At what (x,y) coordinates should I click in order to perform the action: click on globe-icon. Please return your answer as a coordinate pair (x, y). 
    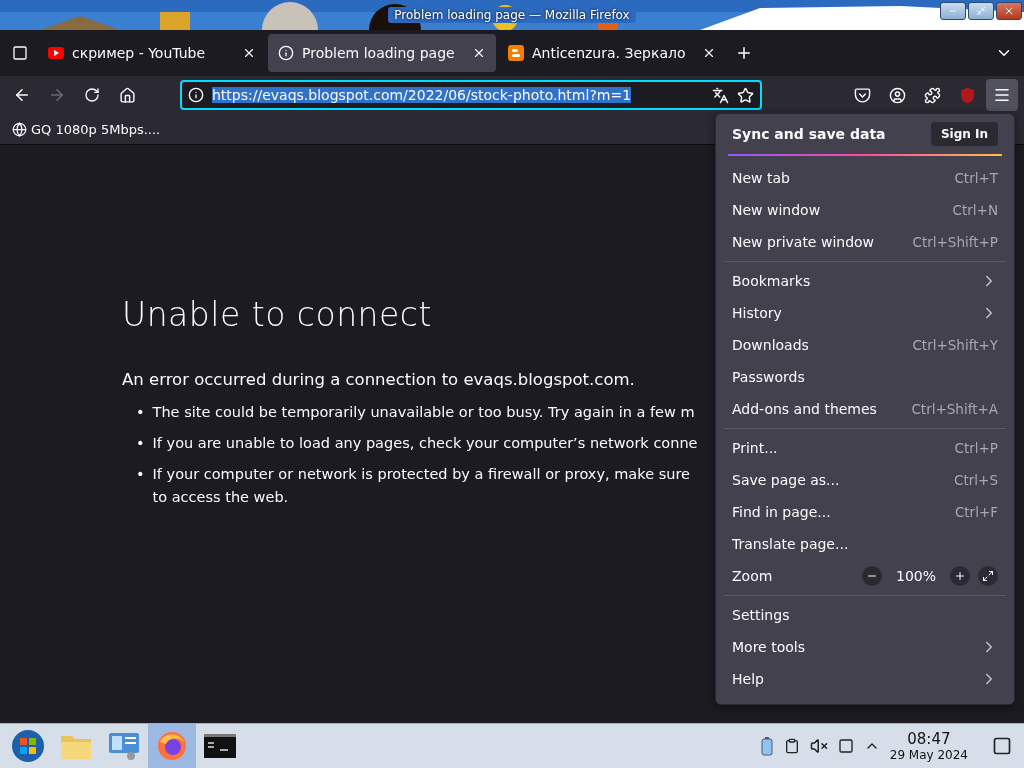
    Looking at the image, I should click on (19, 129).